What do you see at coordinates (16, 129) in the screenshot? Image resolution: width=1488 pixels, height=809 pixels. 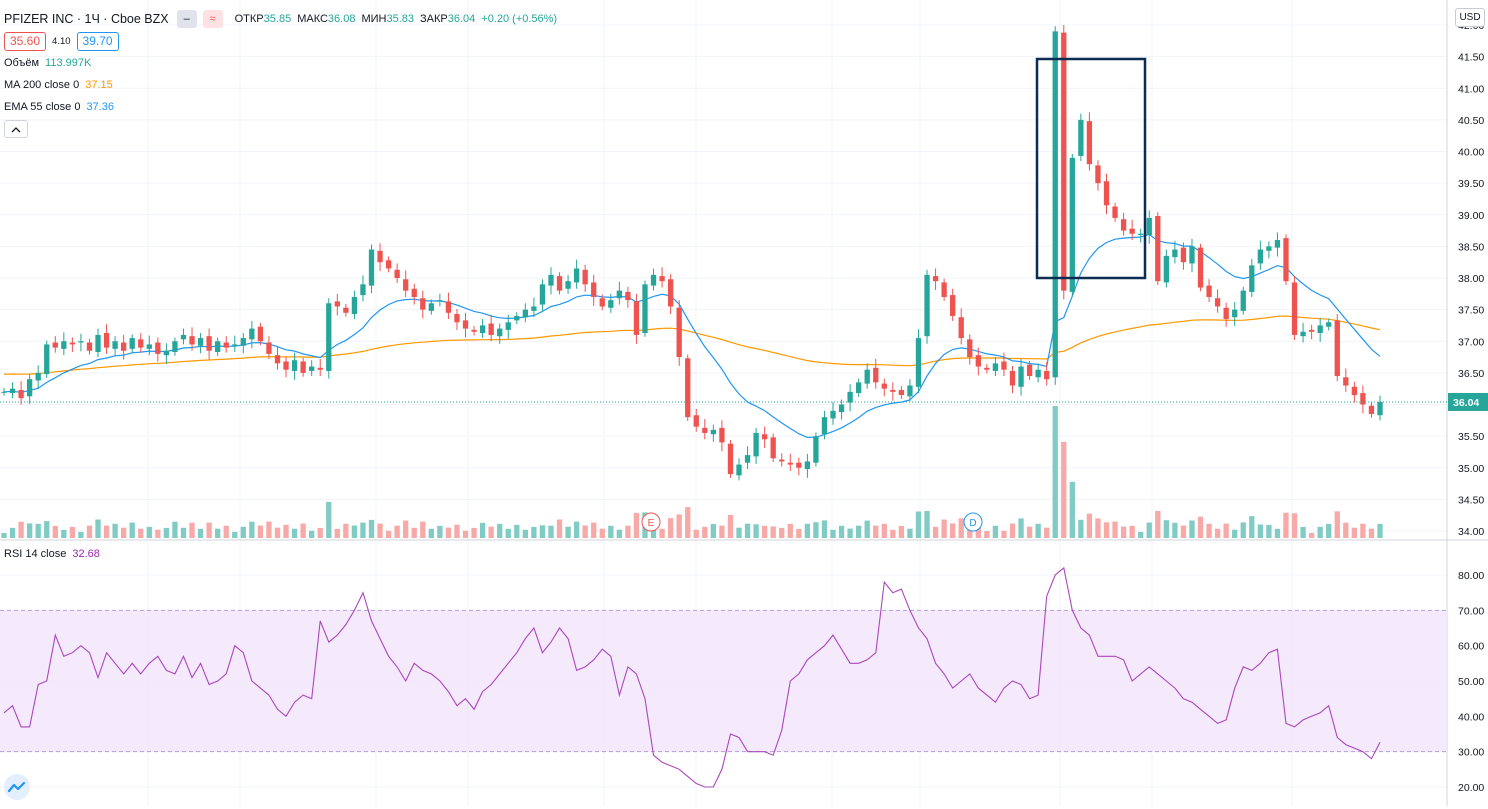 I see `chevron-up-icon` at bounding box center [16, 129].